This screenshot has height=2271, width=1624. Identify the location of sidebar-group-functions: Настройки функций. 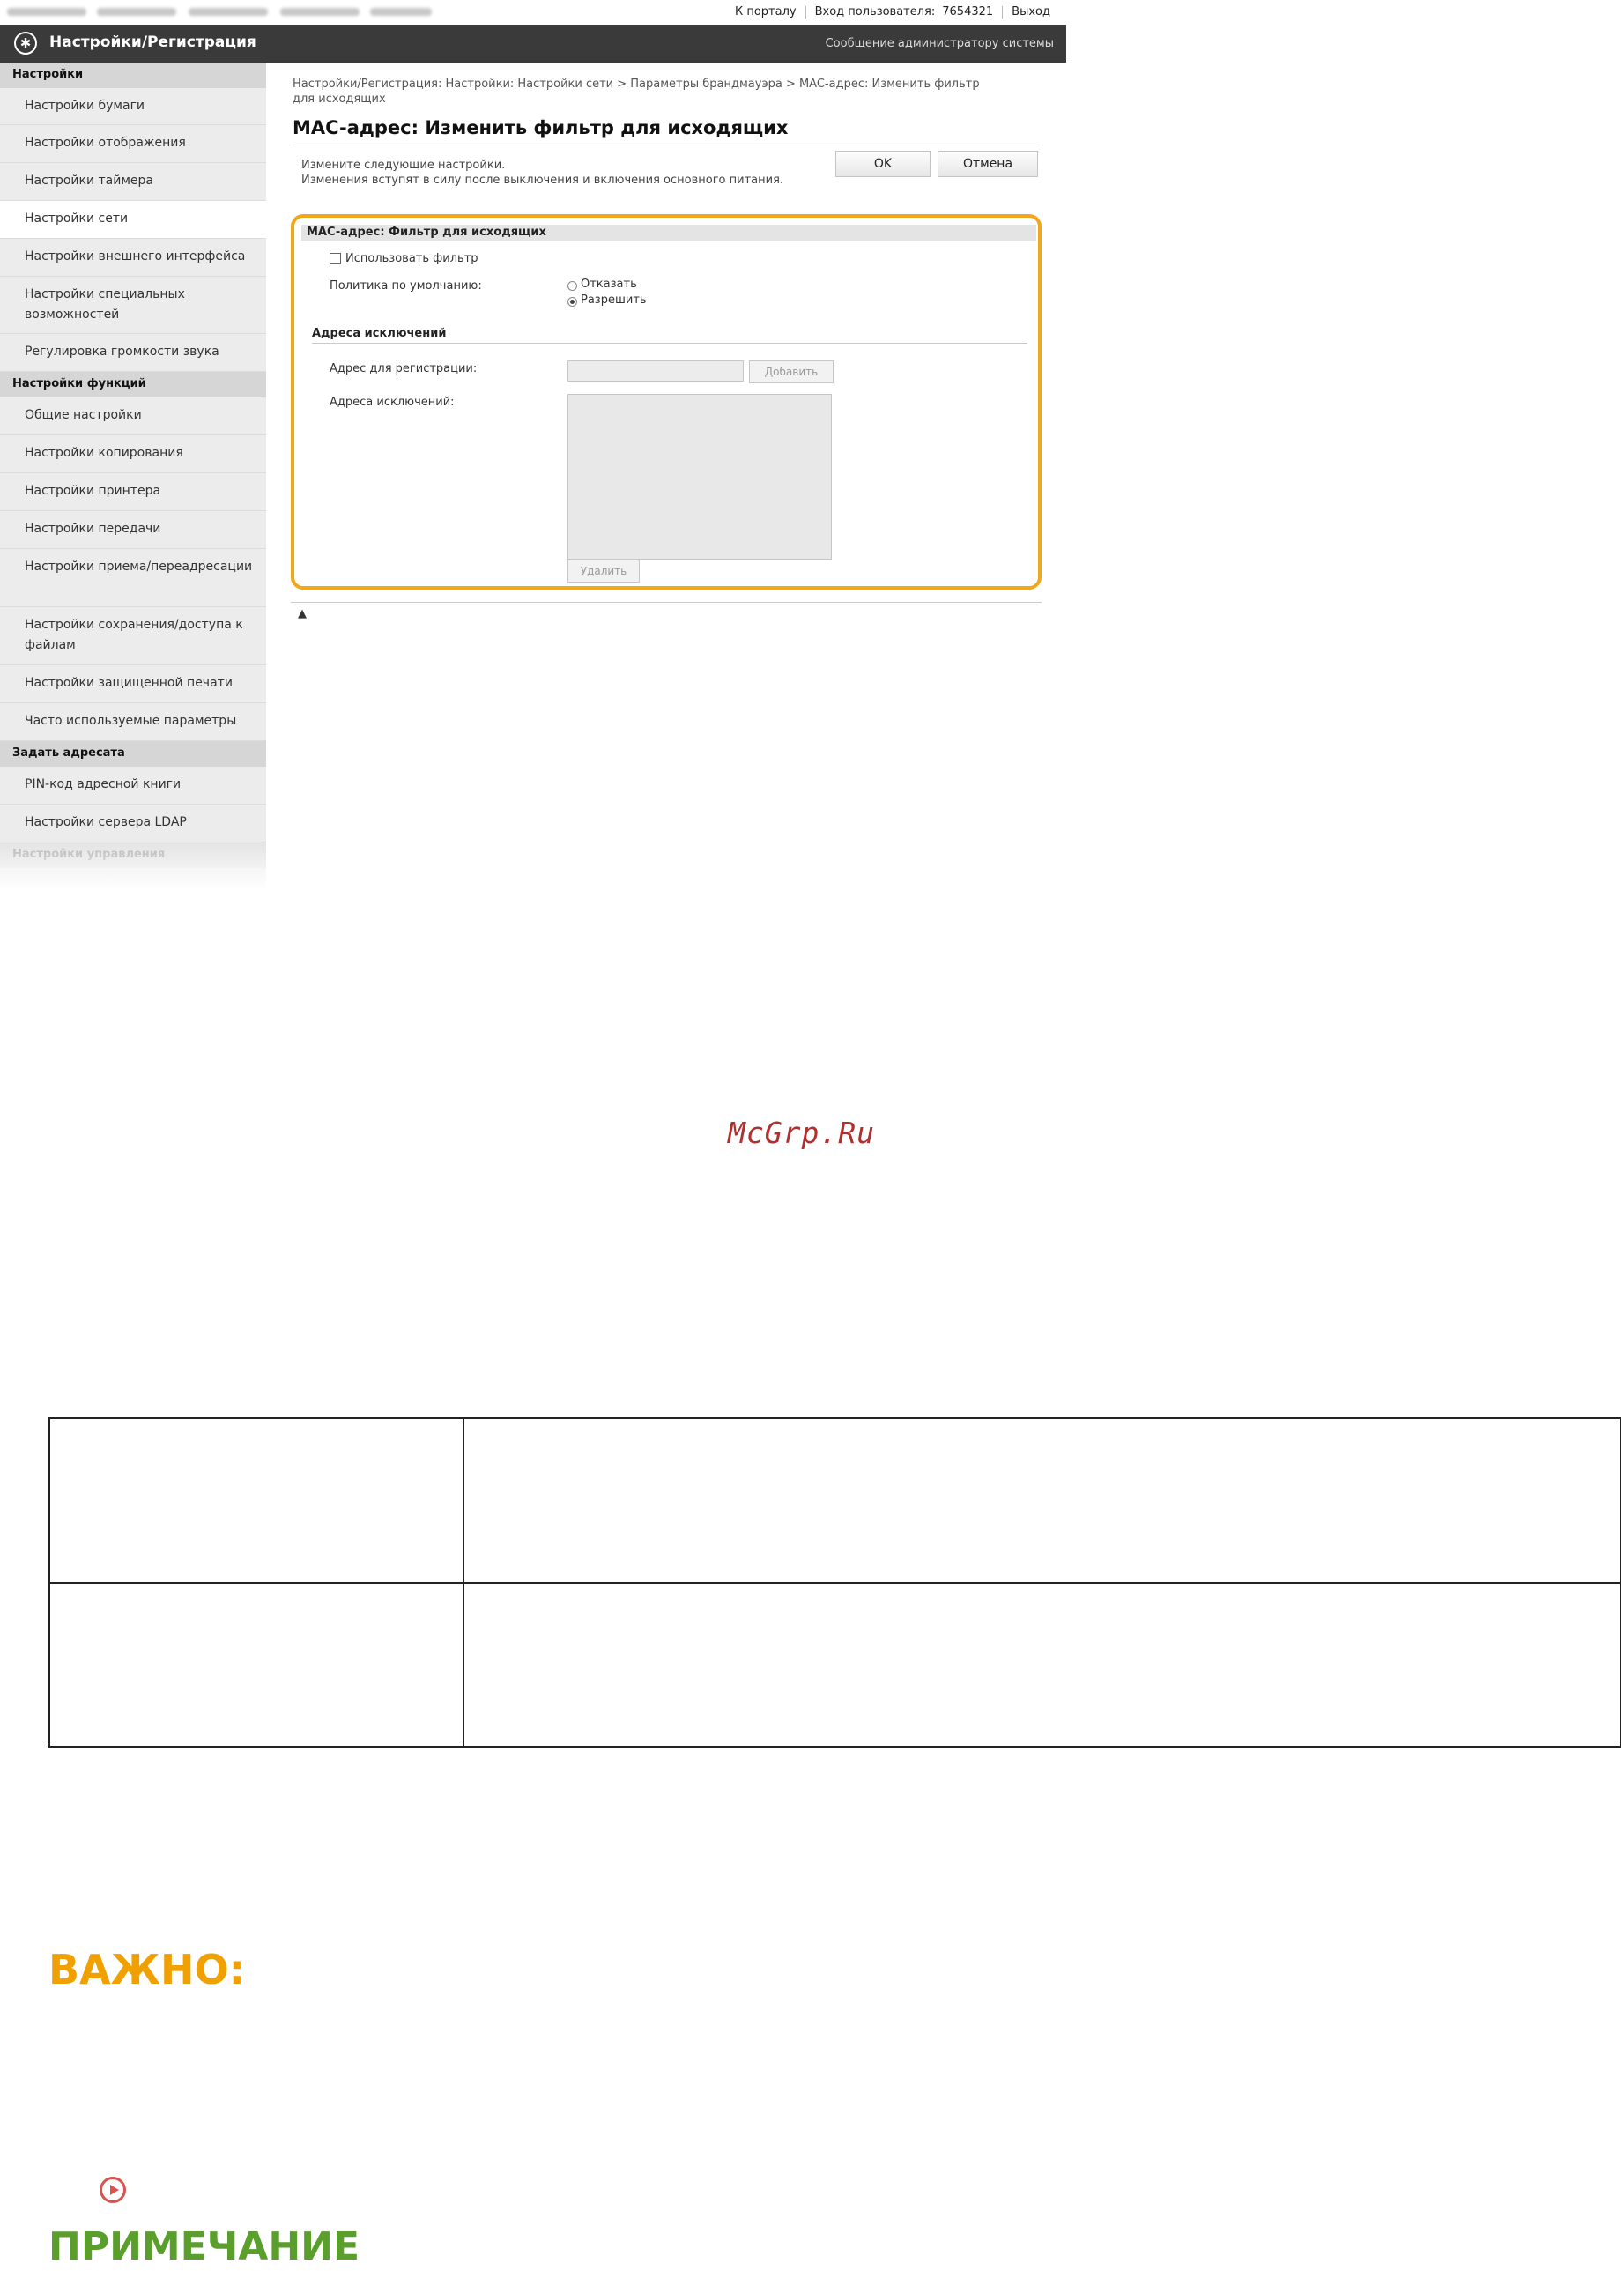
(133, 385).